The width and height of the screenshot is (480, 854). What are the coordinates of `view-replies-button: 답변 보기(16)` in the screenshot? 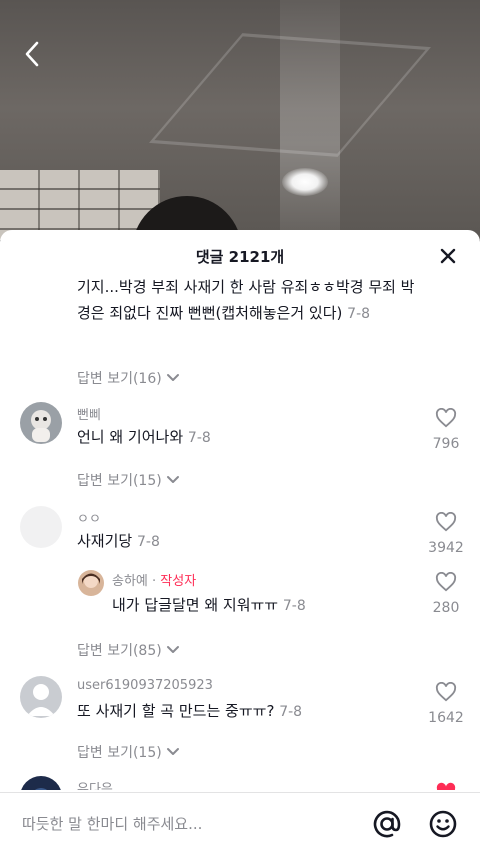 It's located at (128, 378).